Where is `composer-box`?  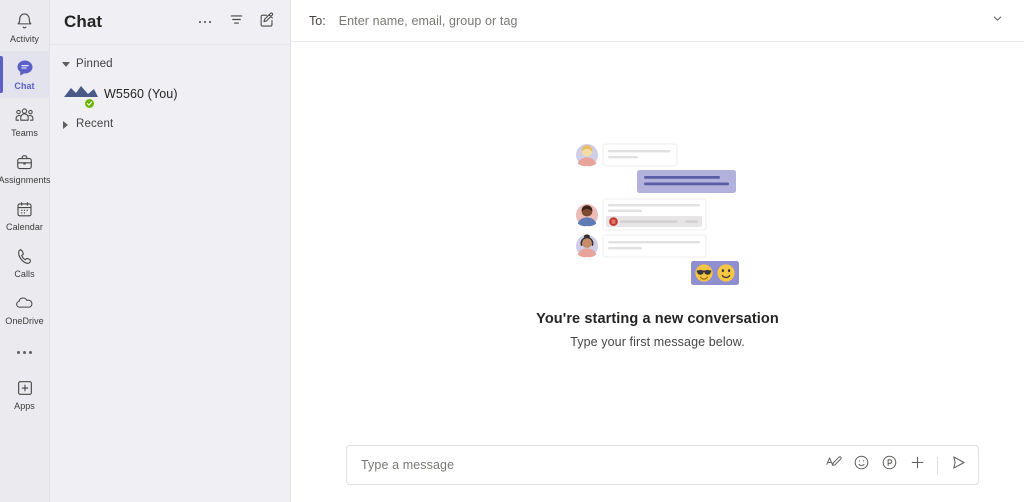
composer-box is located at coordinates (662, 465).